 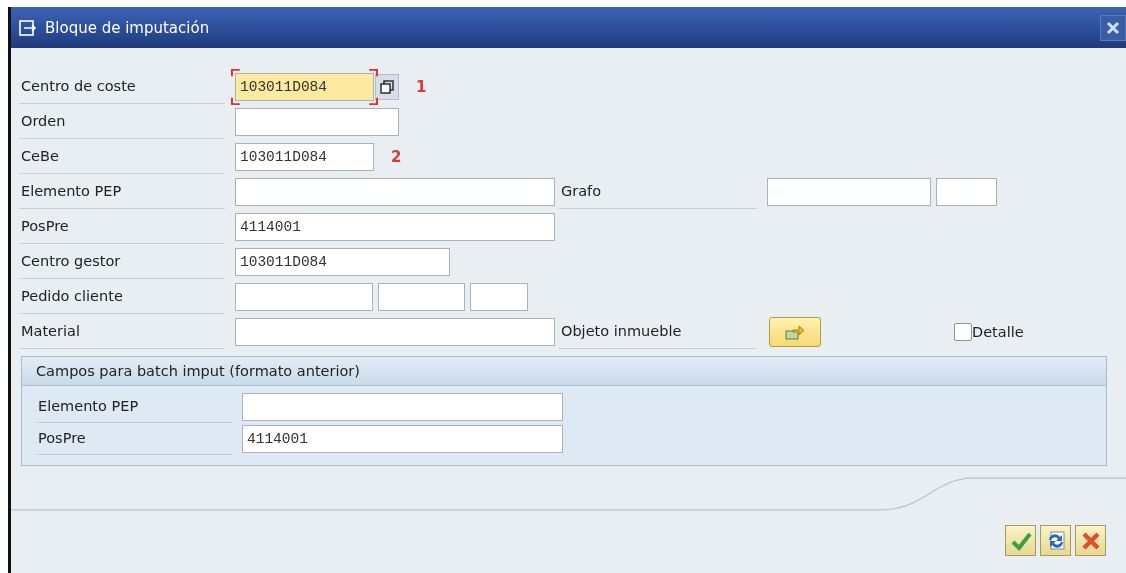 What do you see at coordinates (127, 27) in the screenshot?
I see `window-title: Bloque de imputación` at bounding box center [127, 27].